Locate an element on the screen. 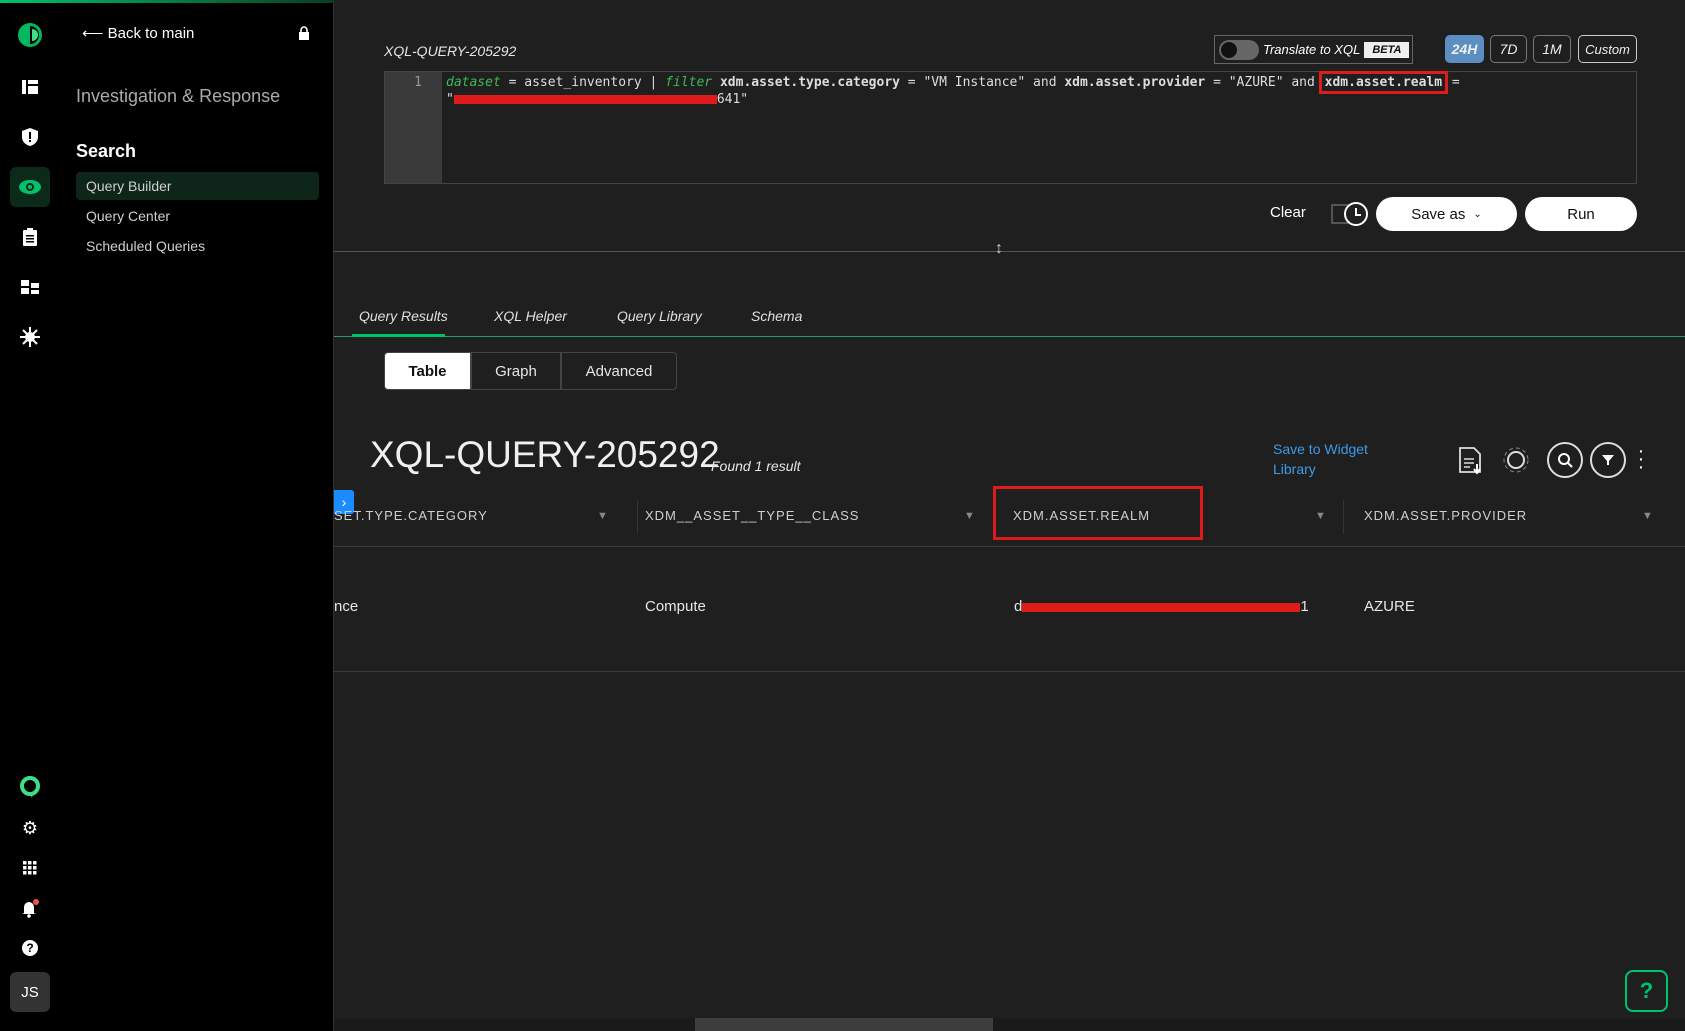 The width and height of the screenshot is (1685, 1031). query-text: = "AZURE" and is located at coordinates (1264, 82).